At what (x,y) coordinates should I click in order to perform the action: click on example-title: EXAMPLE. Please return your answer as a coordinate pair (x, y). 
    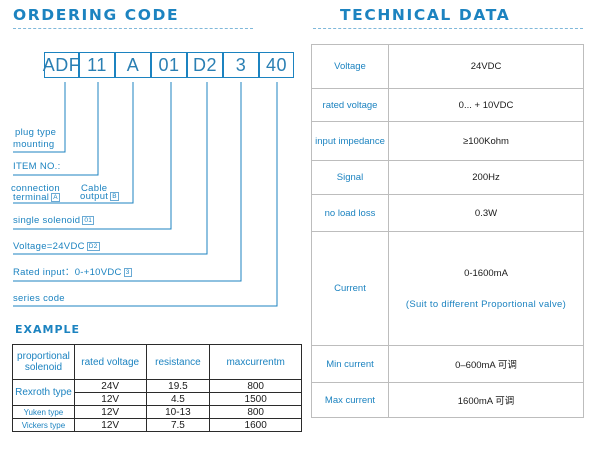
    Looking at the image, I should click on (48, 329).